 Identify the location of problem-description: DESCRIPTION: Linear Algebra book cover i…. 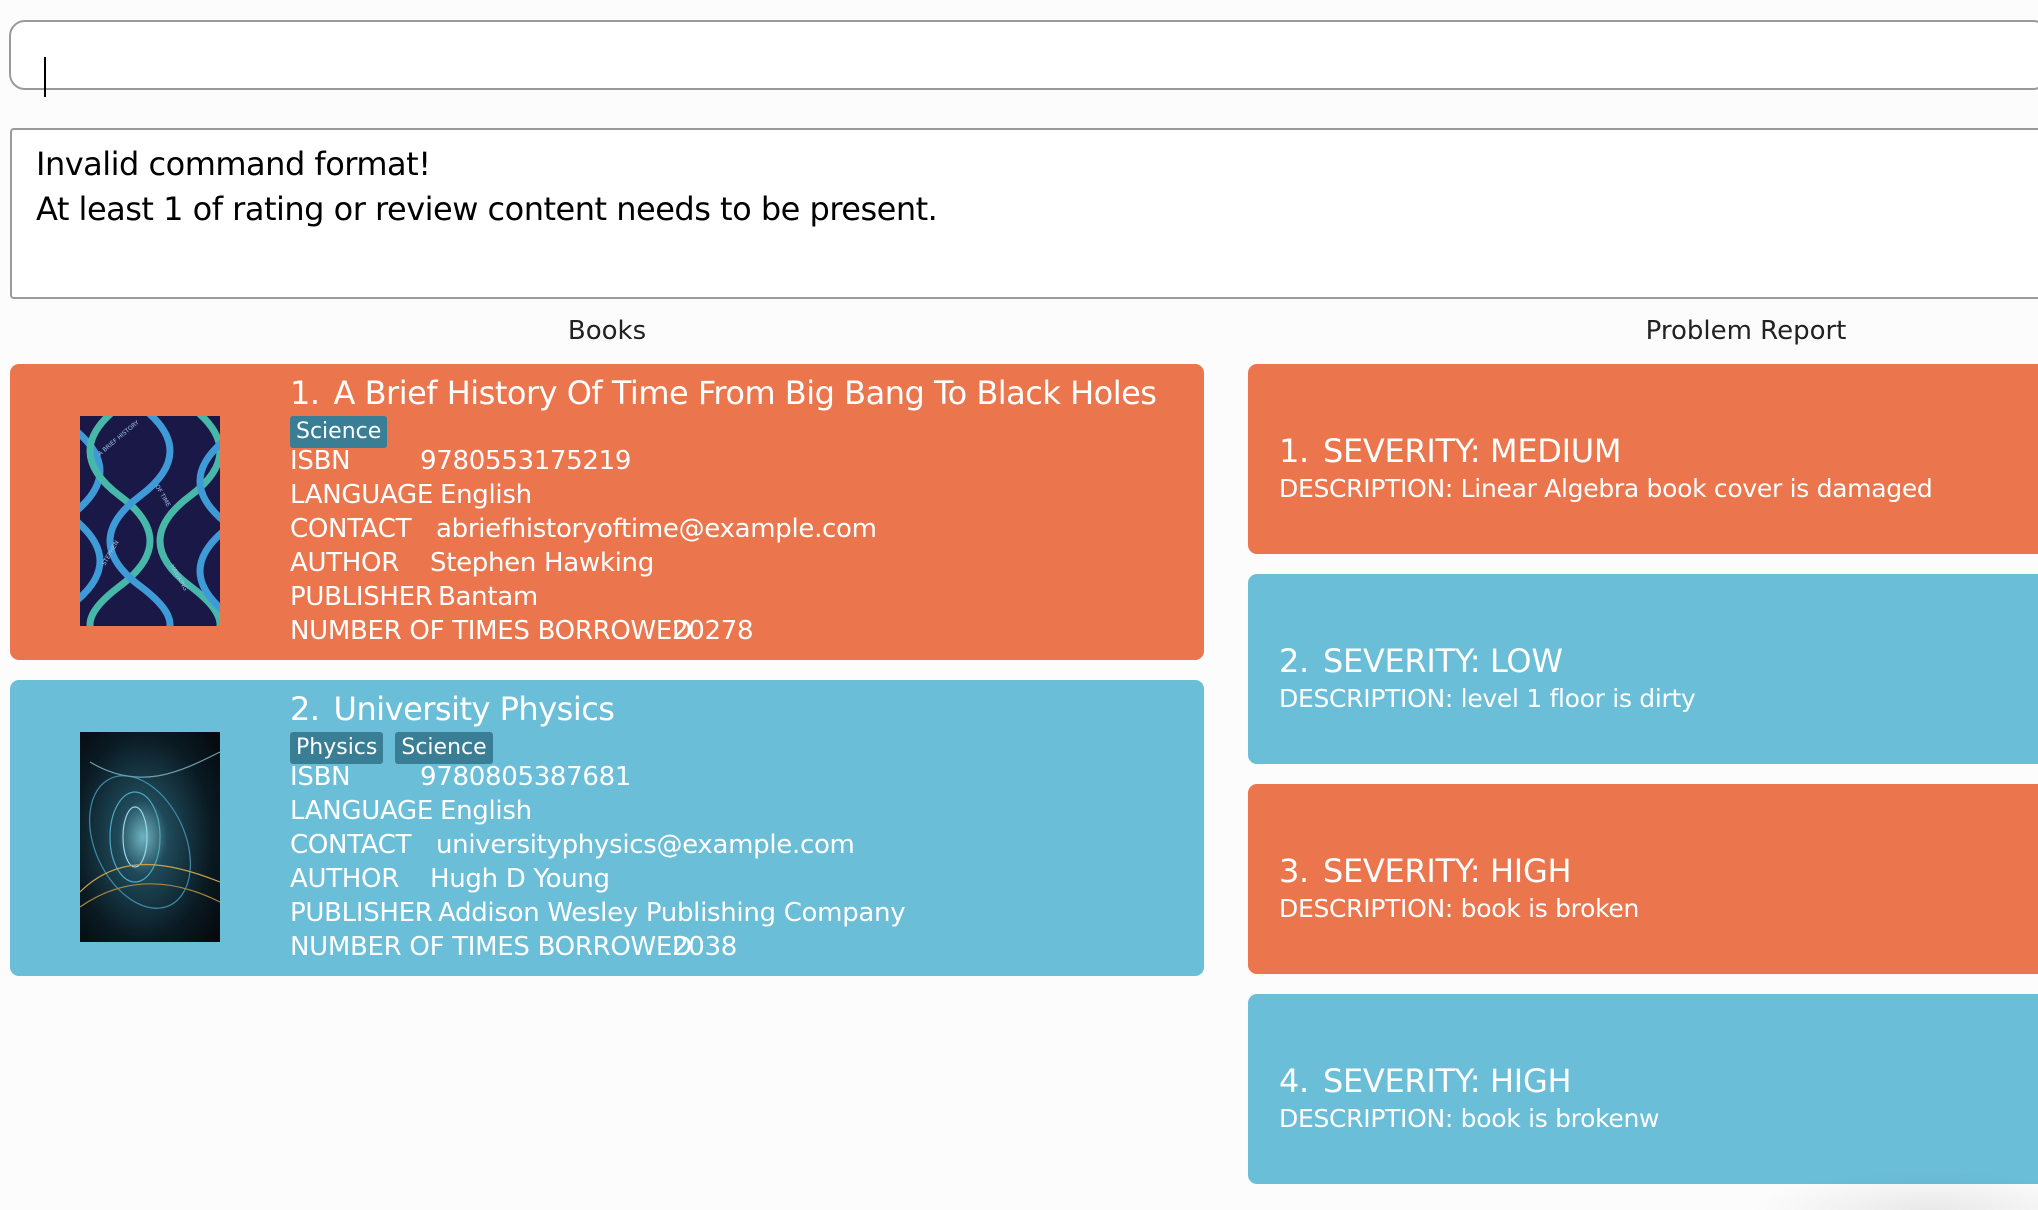
(1606, 488).